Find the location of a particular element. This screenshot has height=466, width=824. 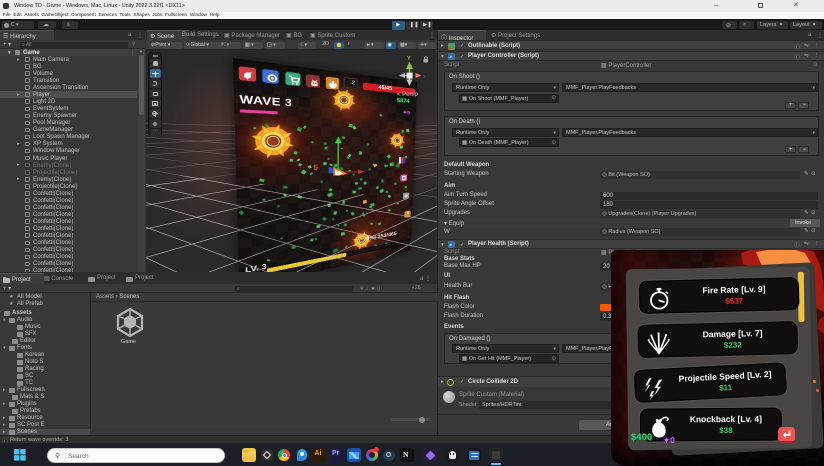

svg-text: Y is located at coordinates (409, 59).